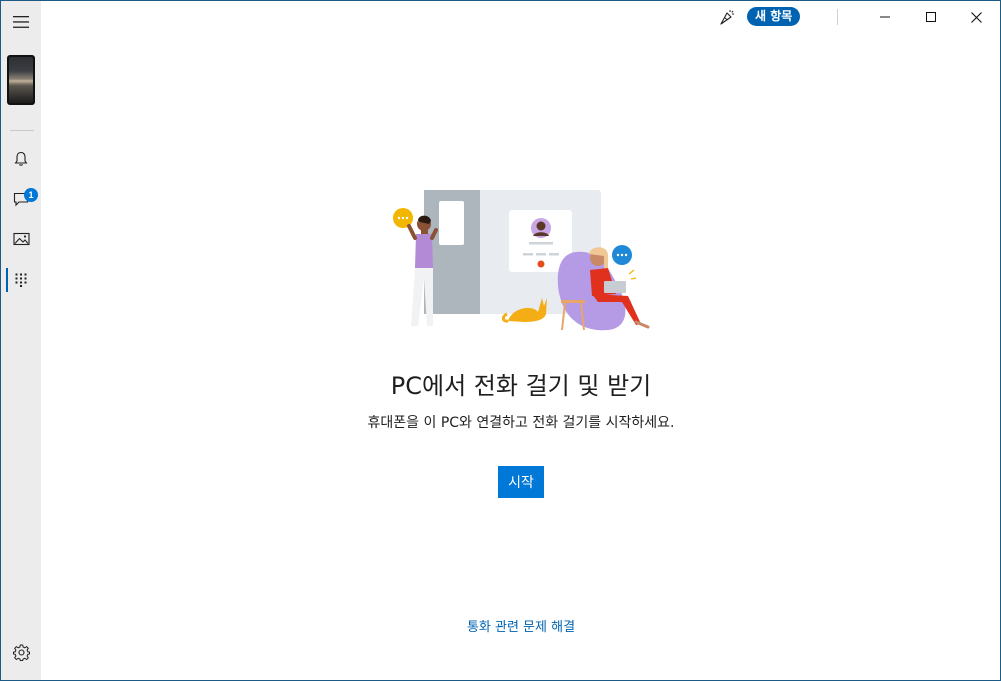 This screenshot has width=1001, height=681. I want to click on close-button, so click(976, 17).